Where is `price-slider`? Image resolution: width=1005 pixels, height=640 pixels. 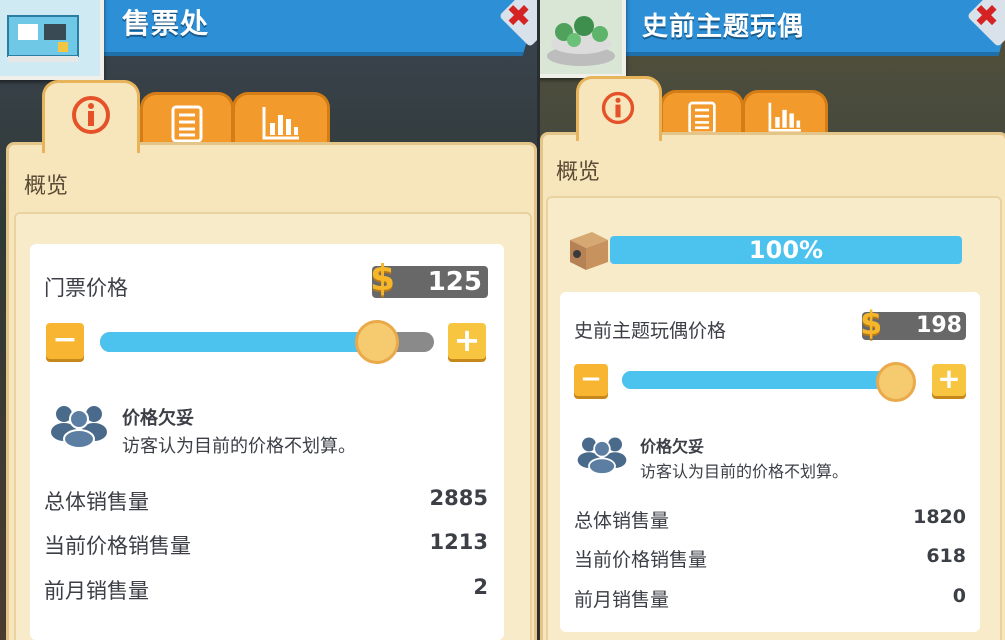
price-slider is located at coordinates (763, 380).